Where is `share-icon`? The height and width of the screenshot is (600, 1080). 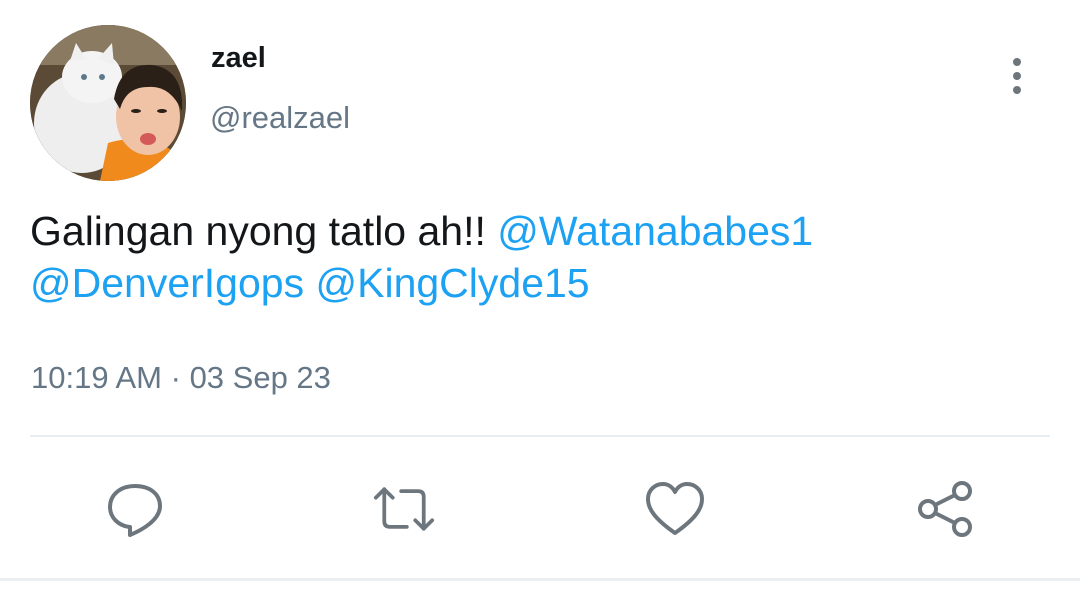
share-icon is located at coordinates (945, 509).